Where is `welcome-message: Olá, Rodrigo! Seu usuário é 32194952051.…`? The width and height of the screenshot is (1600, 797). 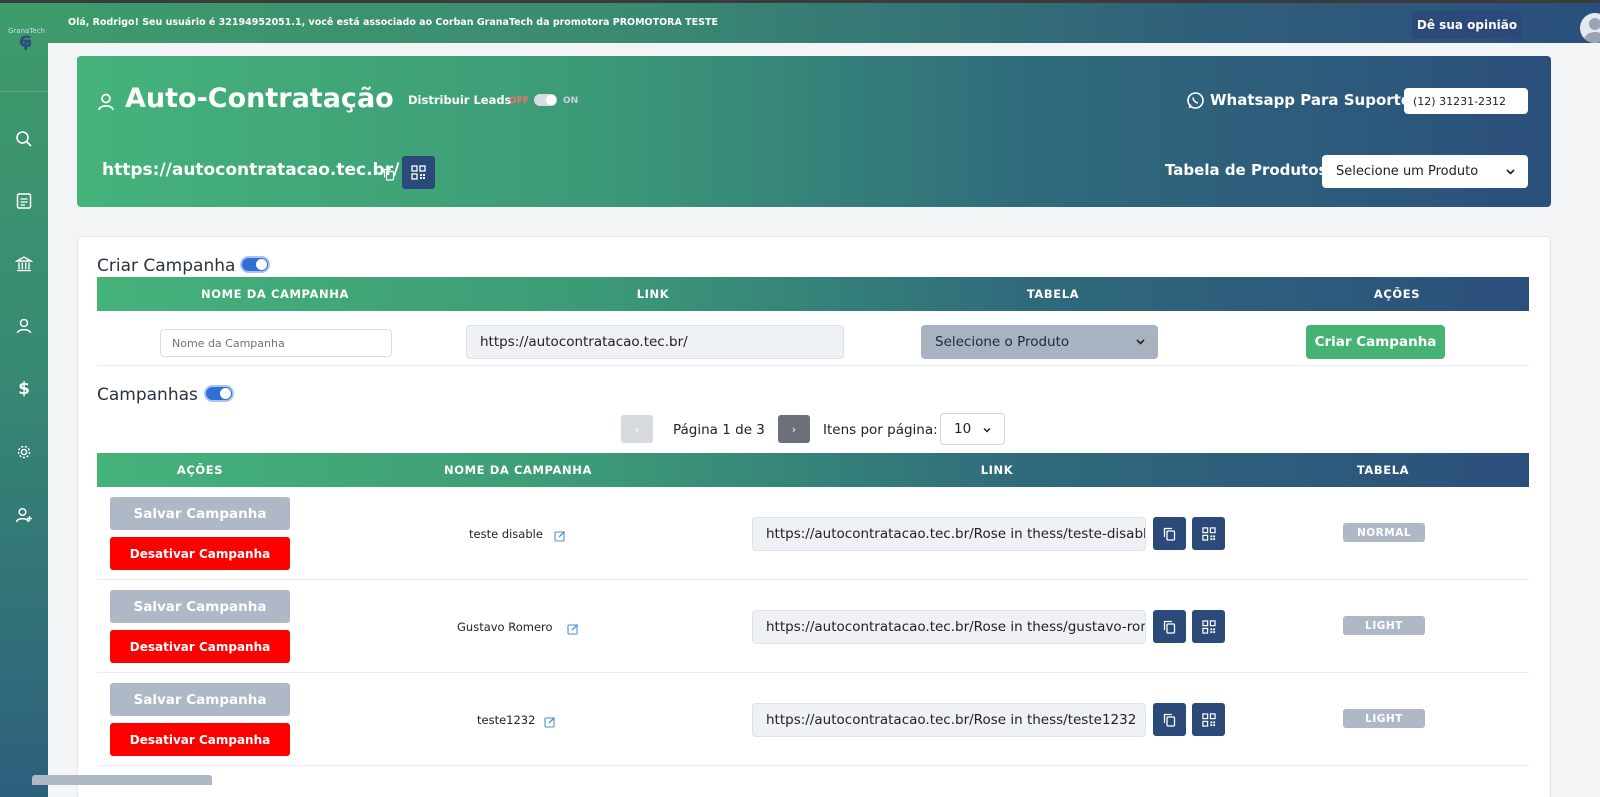
welcome-message: Olá, Rodrigo! Seu usuário é 32194952051.… is located at coordinates (393, 22).